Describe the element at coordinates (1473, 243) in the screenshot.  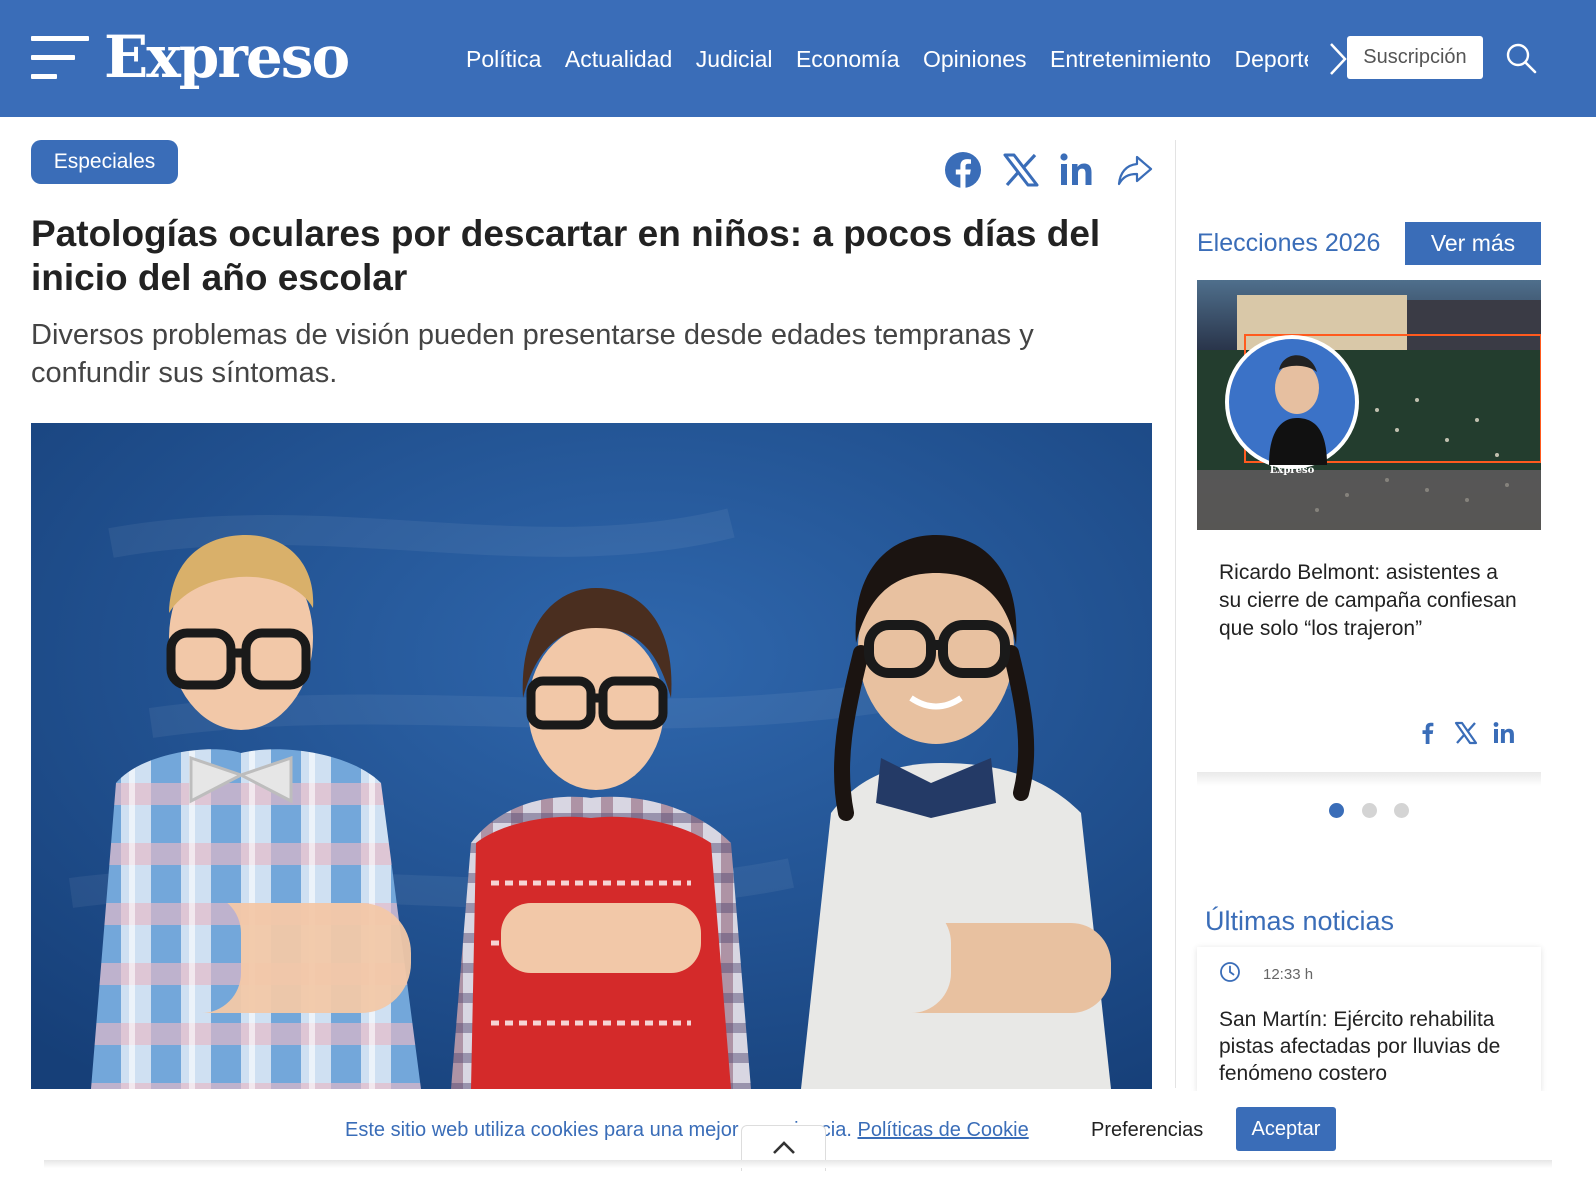
I see `see-more-button: Ver más` at that location.